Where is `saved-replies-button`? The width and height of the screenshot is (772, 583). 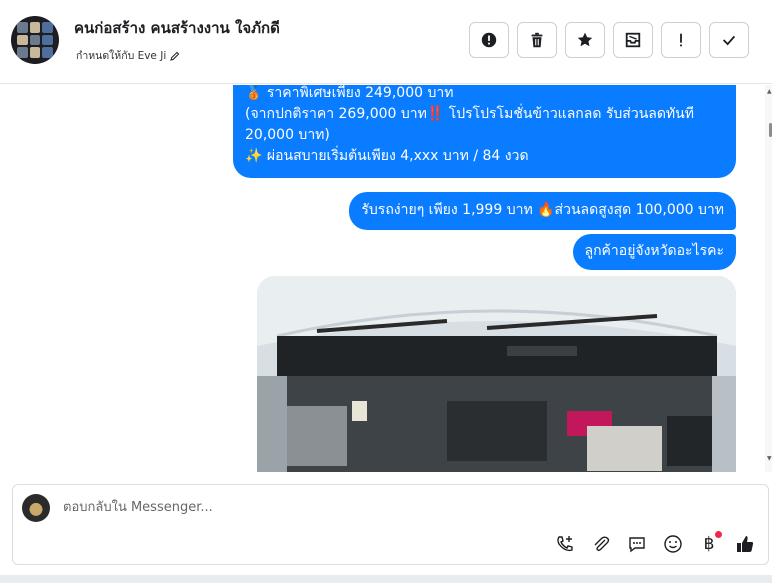 saved-replies-button is located at coordinates (637, 544).